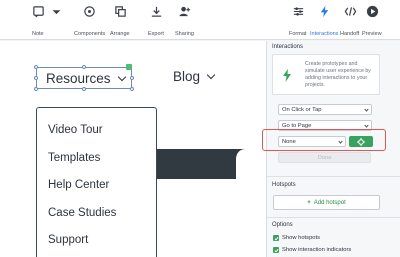 The width and height of the screenshot is (400, 257). I want to click on add-user-icon, so click(184, 11).